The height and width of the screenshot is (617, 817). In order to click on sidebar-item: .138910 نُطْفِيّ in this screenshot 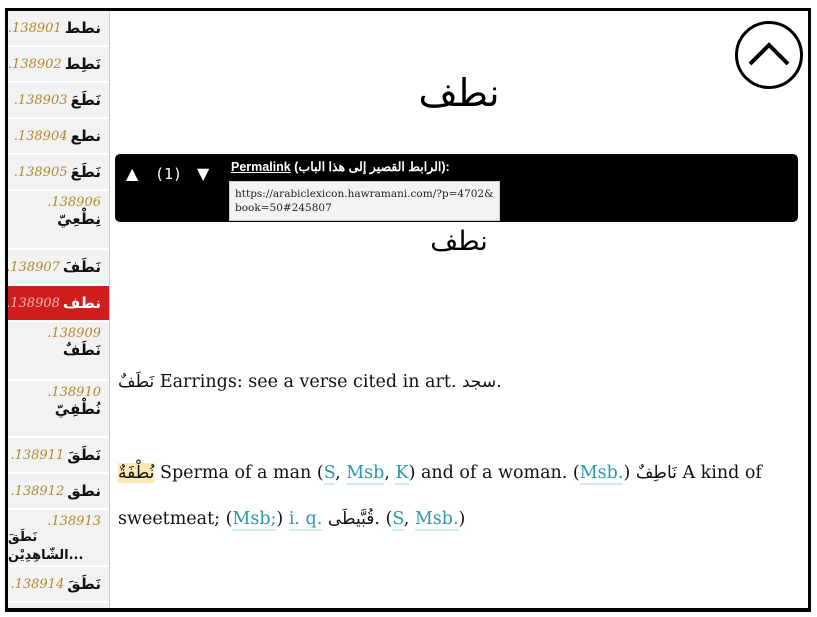, I will do `click(58, 409)`.